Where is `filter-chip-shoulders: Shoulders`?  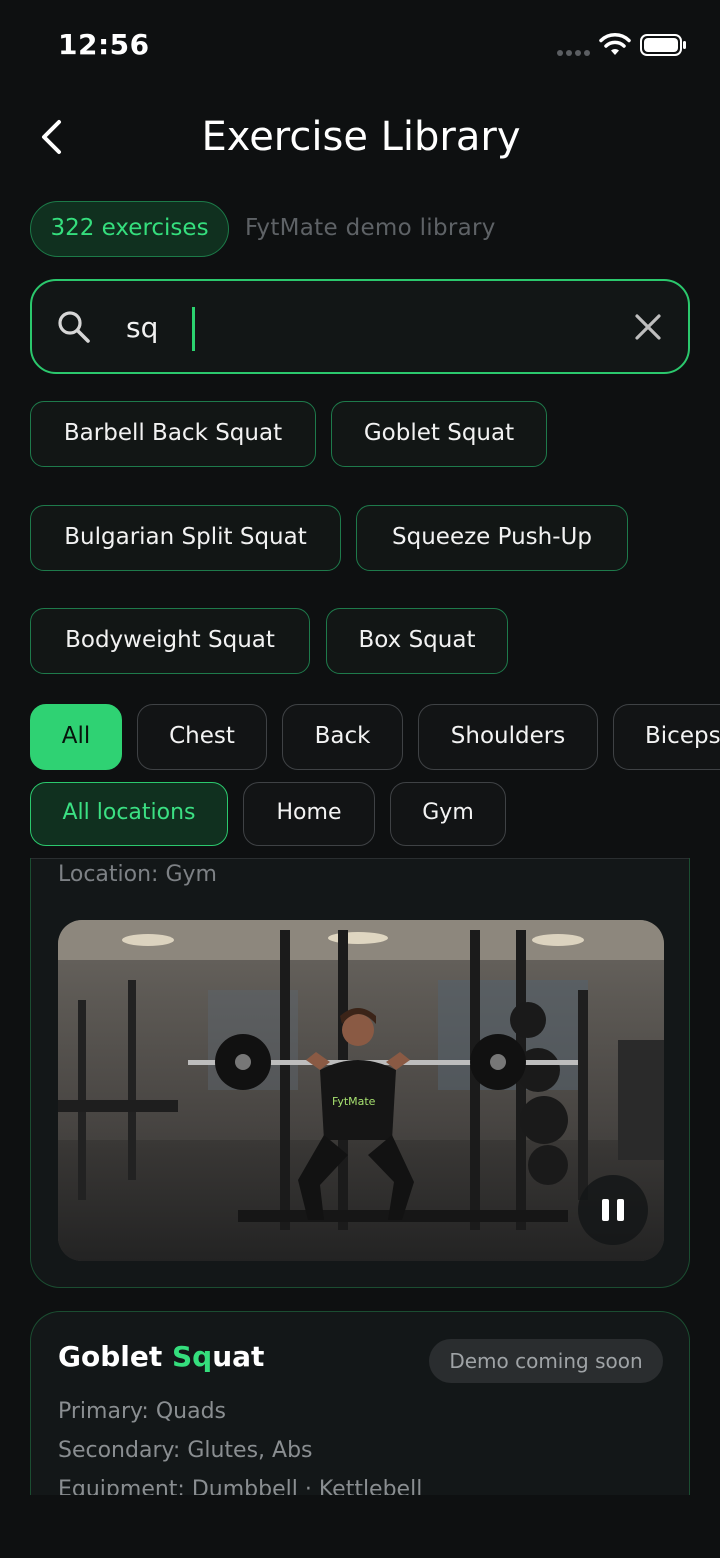 filter-chip-shoulders: Shoulders is located at coordinates (508, 737).